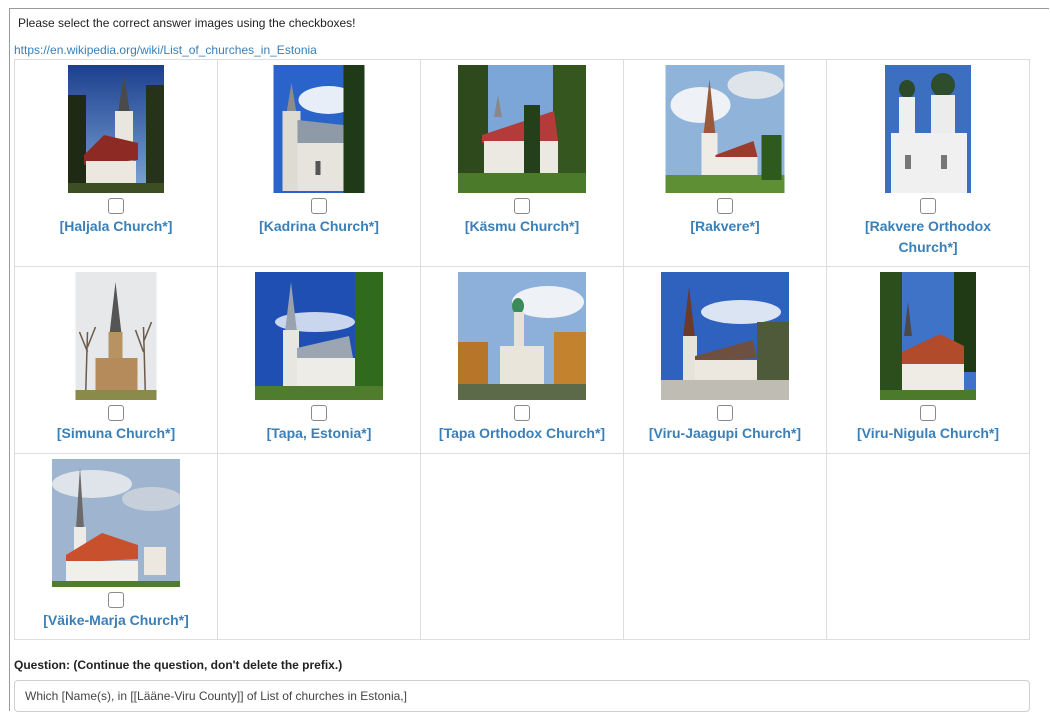 The width and height of the screenshot is (1050, 712). I want to click on grid-cell-vaike-marja: [Väike-Marja Church*], so click(116, 547).